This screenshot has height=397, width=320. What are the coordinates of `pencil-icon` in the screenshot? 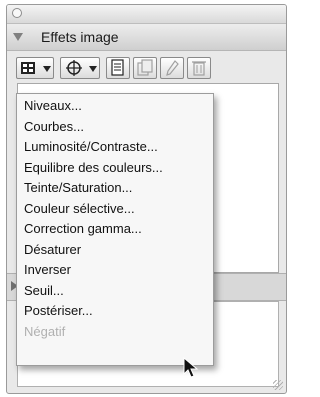 It's located at (172, 68).